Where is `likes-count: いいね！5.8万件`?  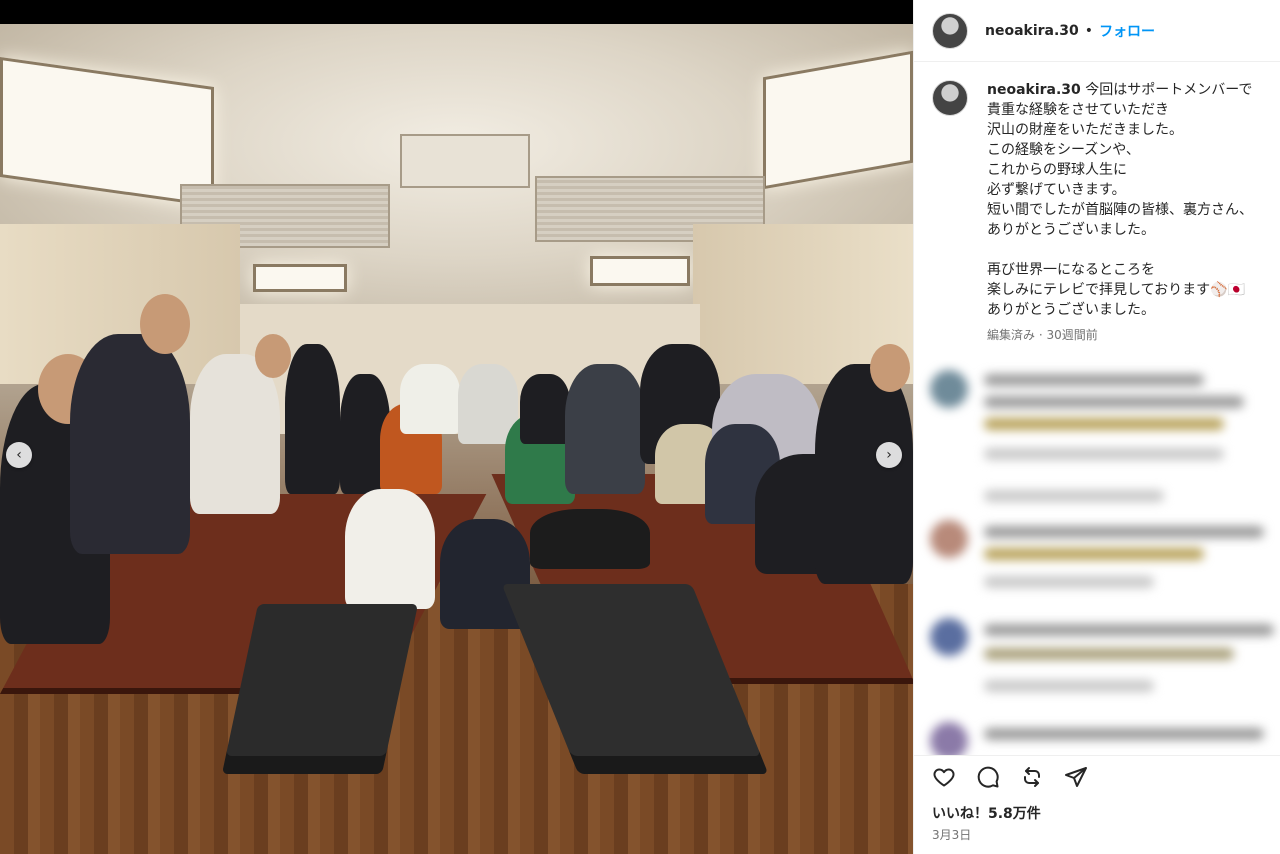 likes-count: いいね！5.8万件 is located at coordinates (986, 813).